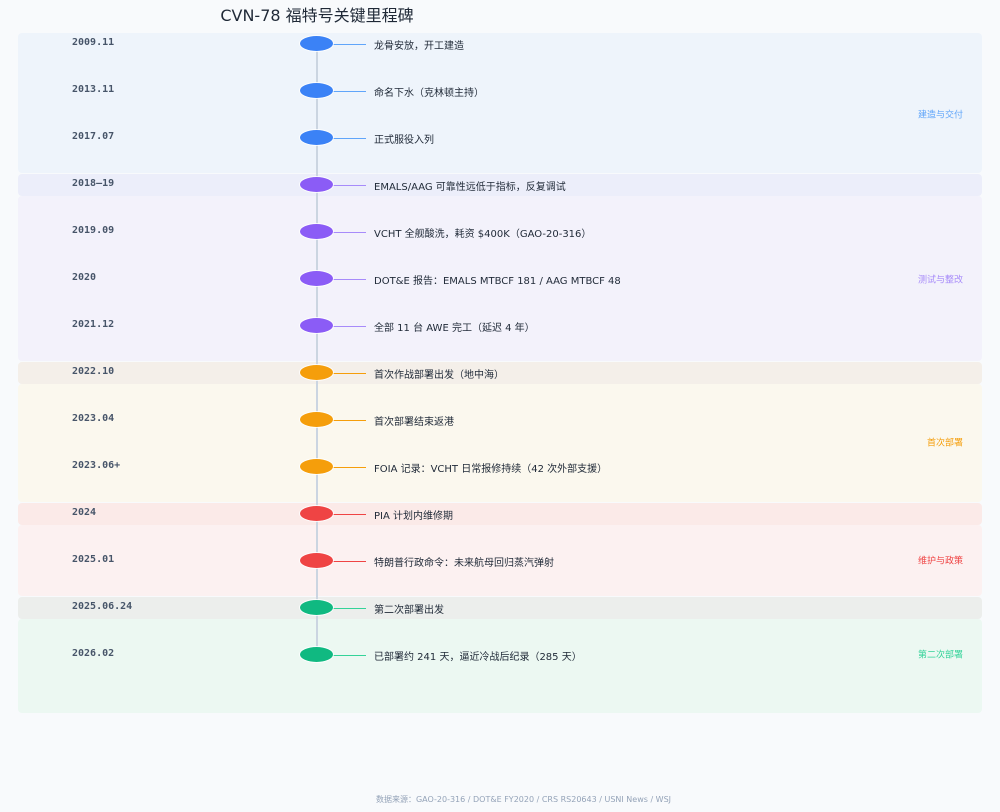  I want to click on milestone-text: VCHT 全舰酸洗，耗资 $400K（GAO-20-316）, so click(483, 234).